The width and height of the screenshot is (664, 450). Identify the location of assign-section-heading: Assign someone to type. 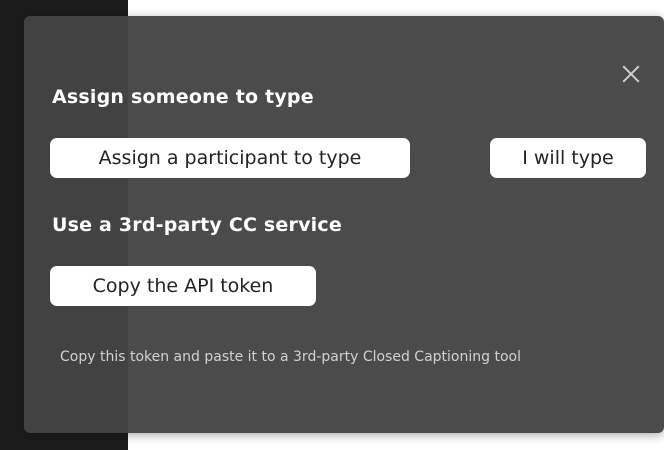
(183, 97).